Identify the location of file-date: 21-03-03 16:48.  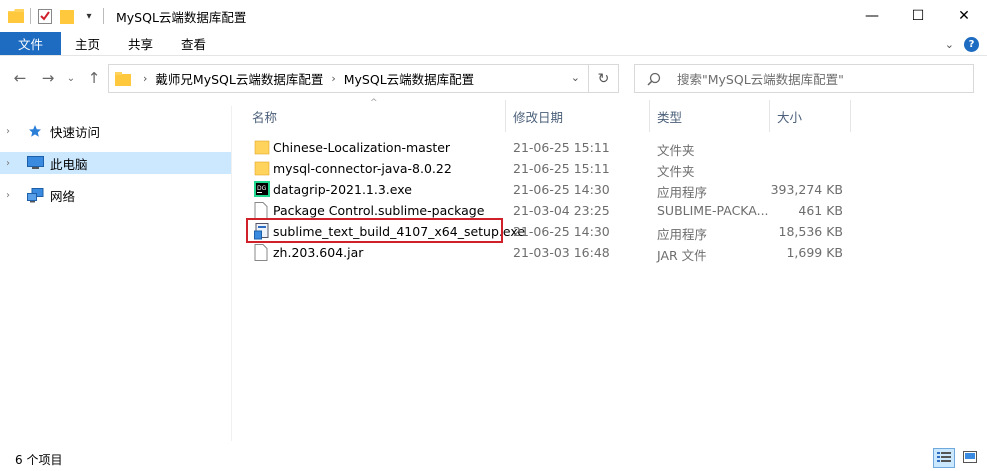
(561, 252).